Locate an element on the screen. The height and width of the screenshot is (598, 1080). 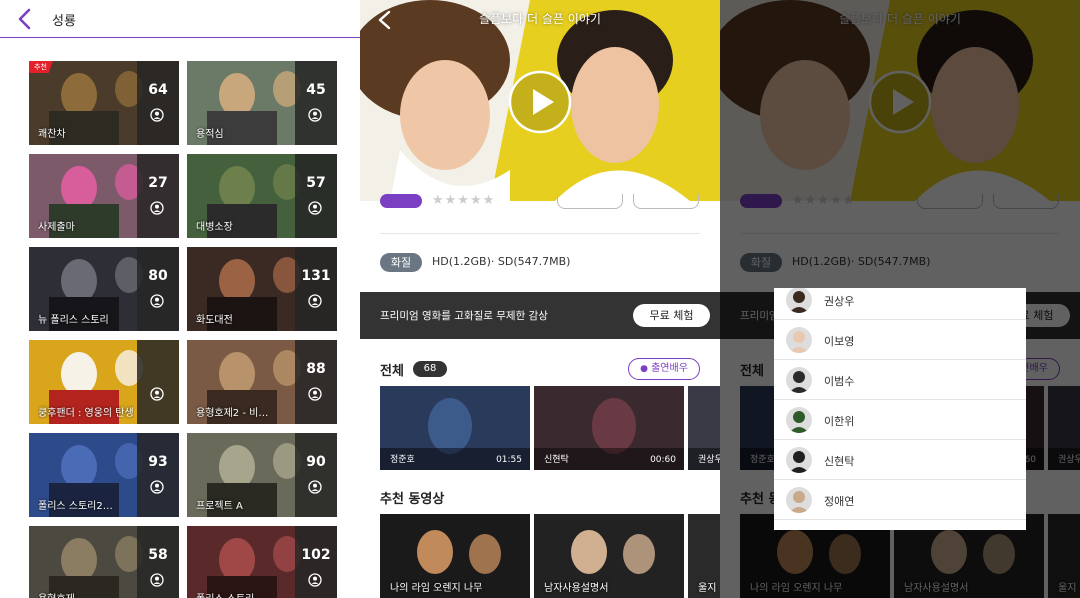
movie-title: 슬픔보다 더 슬픈 이야기 is located at coordinates (540, 19).